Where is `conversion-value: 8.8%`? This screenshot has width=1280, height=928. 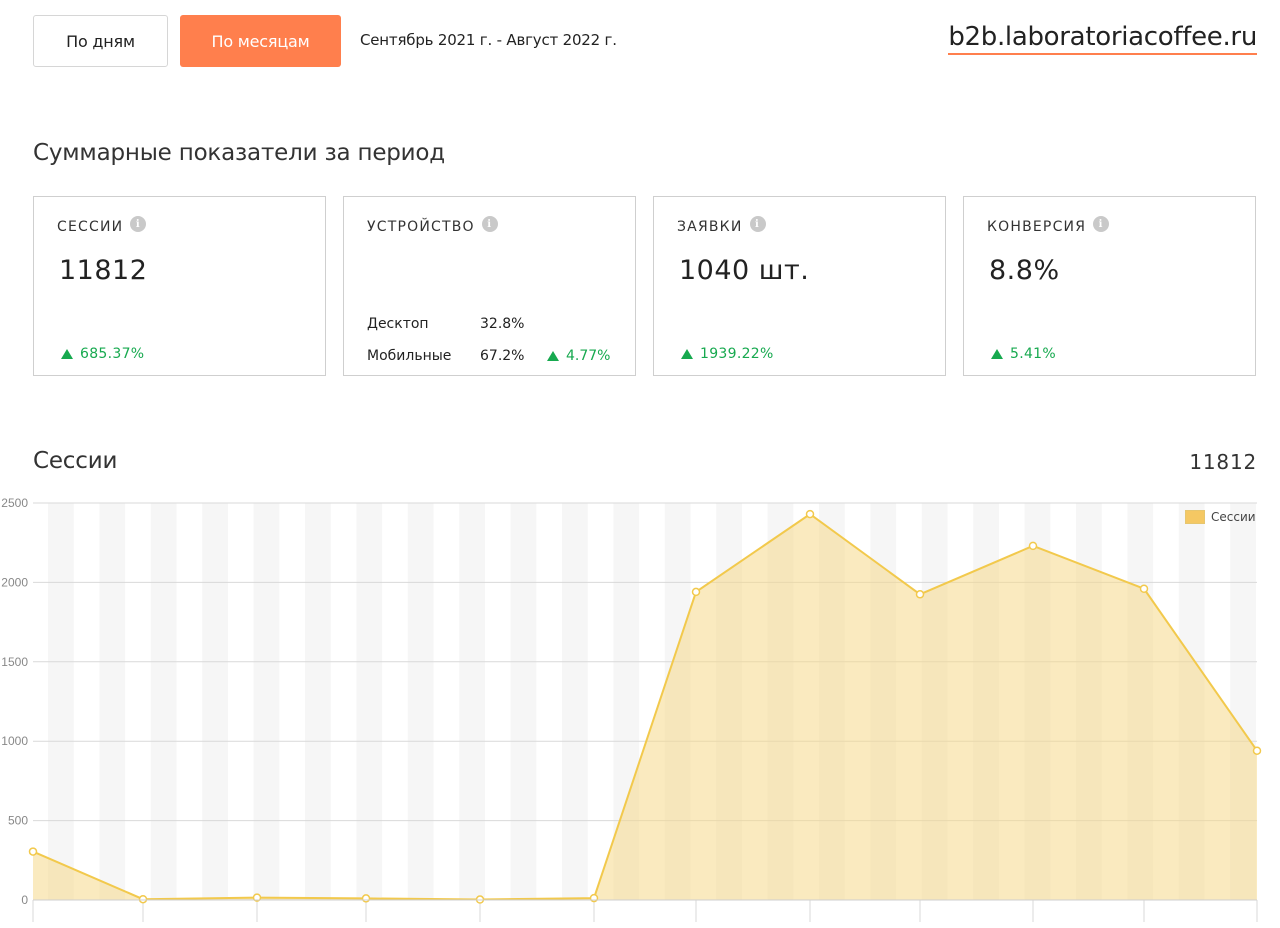 conversion-value: 8.8% is located at coordinates (1024, 270).